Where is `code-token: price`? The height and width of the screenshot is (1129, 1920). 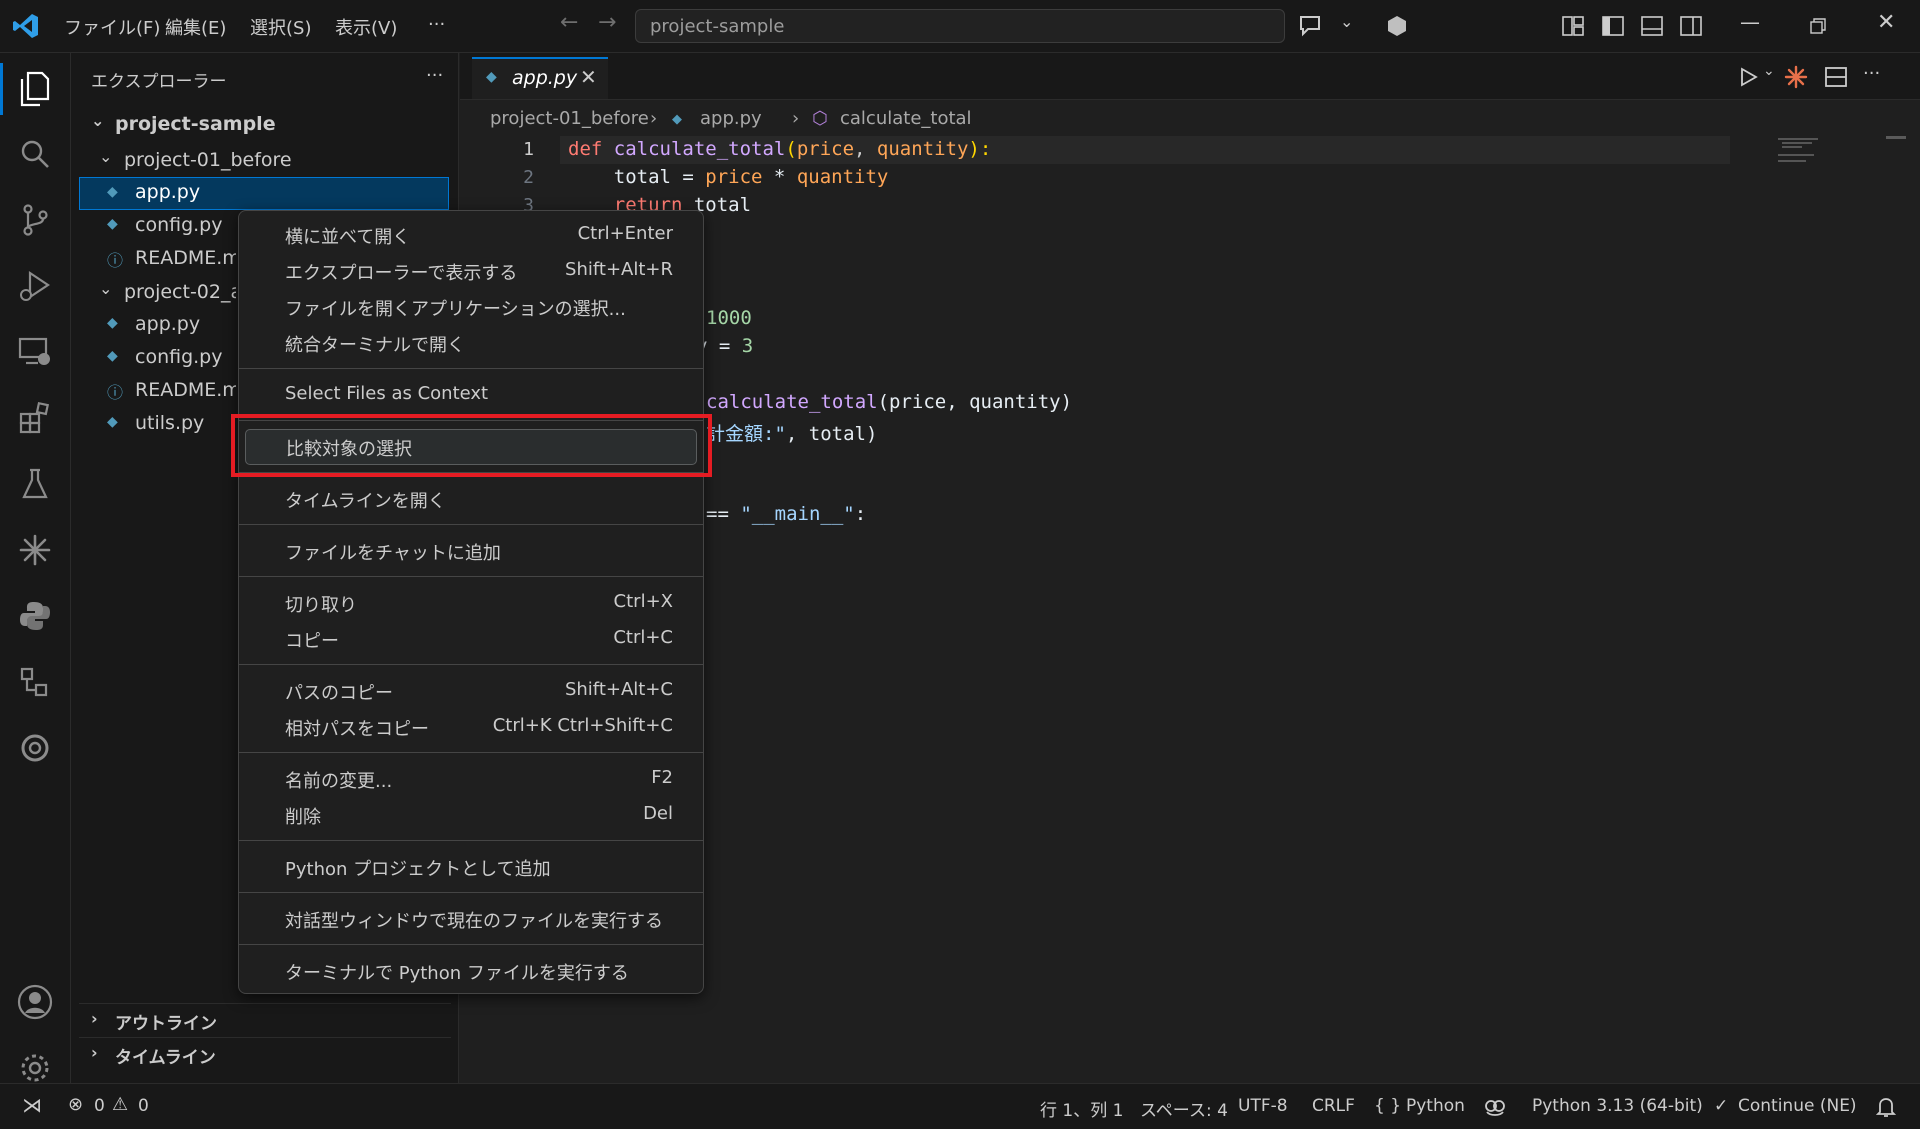 code-token: price is located at coordinates (825, 149).